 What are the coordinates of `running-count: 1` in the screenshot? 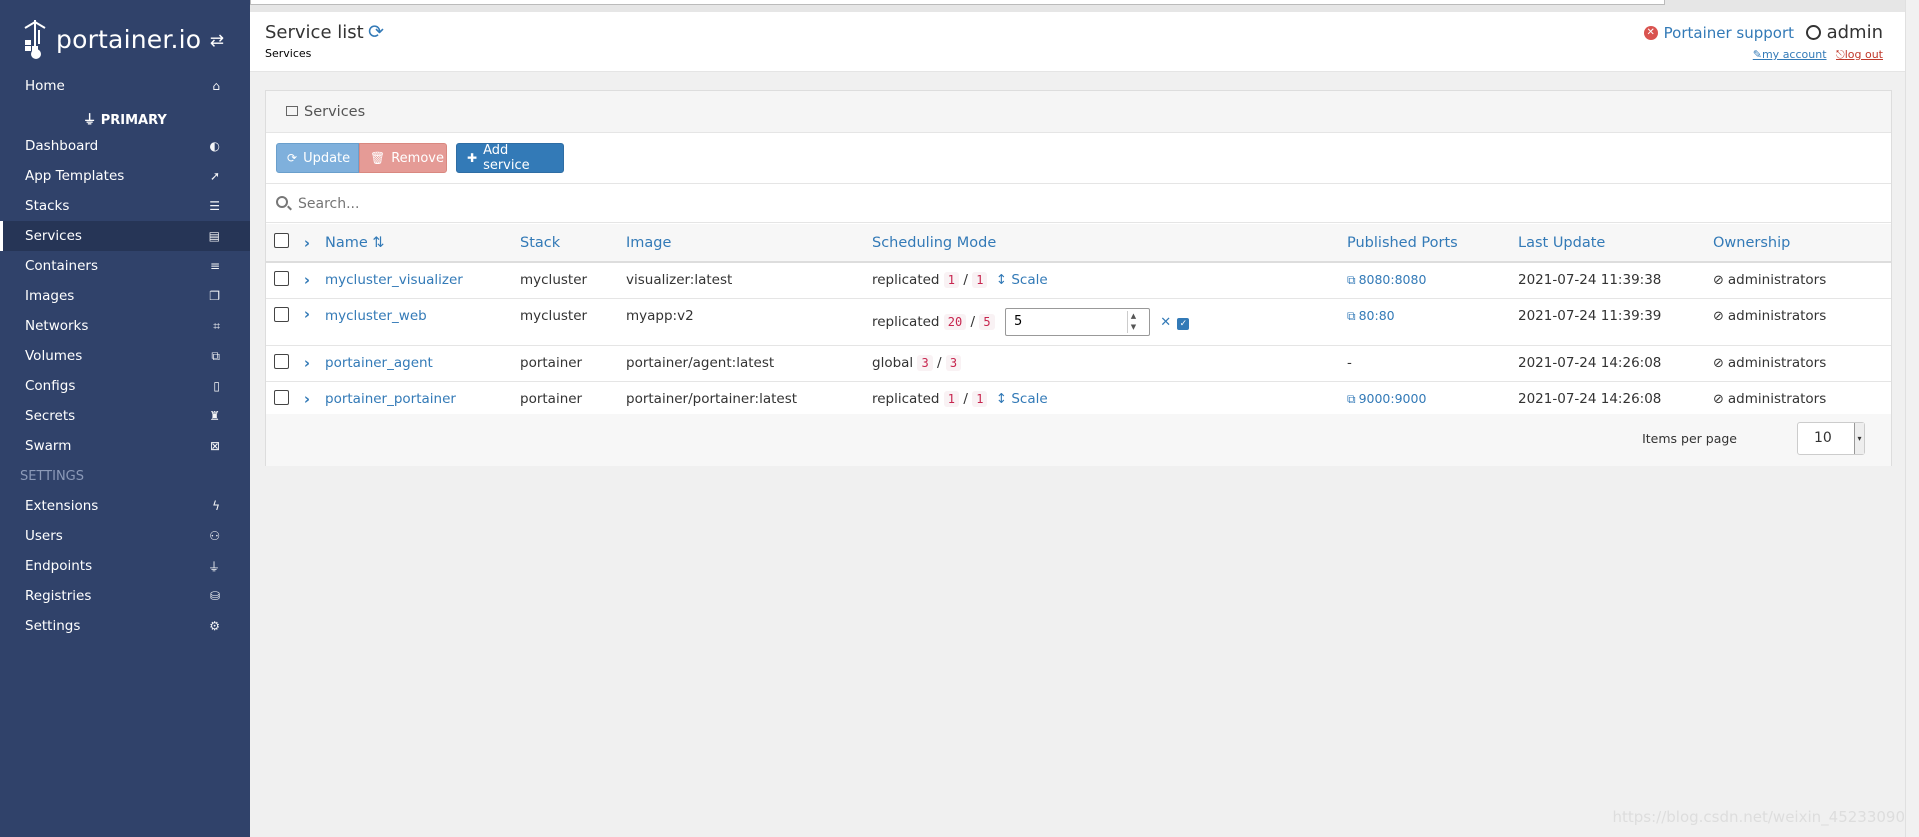 It's located at (951, 280).